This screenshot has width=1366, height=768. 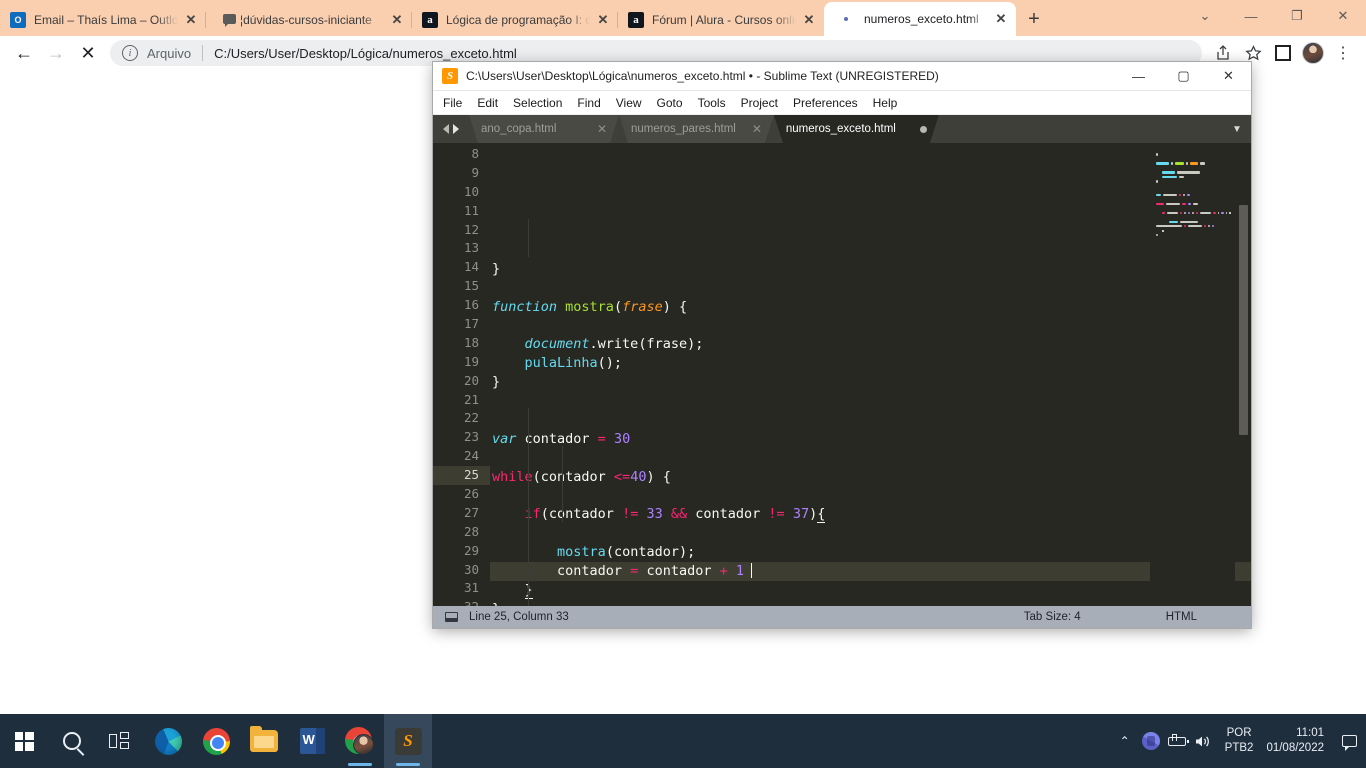 What do you see at coordinates (870, 572) in the screenshot?
I see `code-line: contador = contador + 1` at bounding box center [870, 572].